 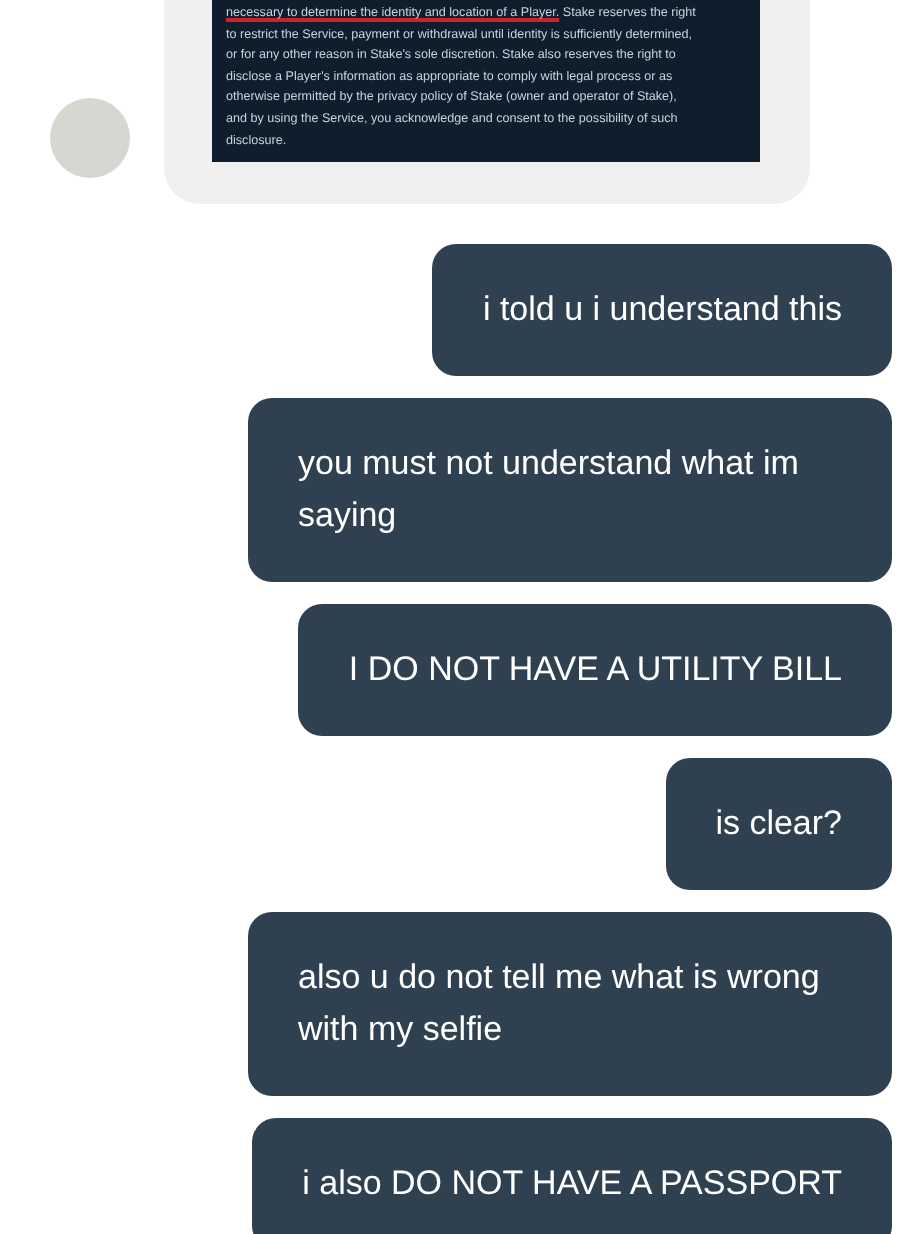 I want to click on message-bubble: also u do not tell me what is wrong with my selfie, so click(x=570, y=1004).